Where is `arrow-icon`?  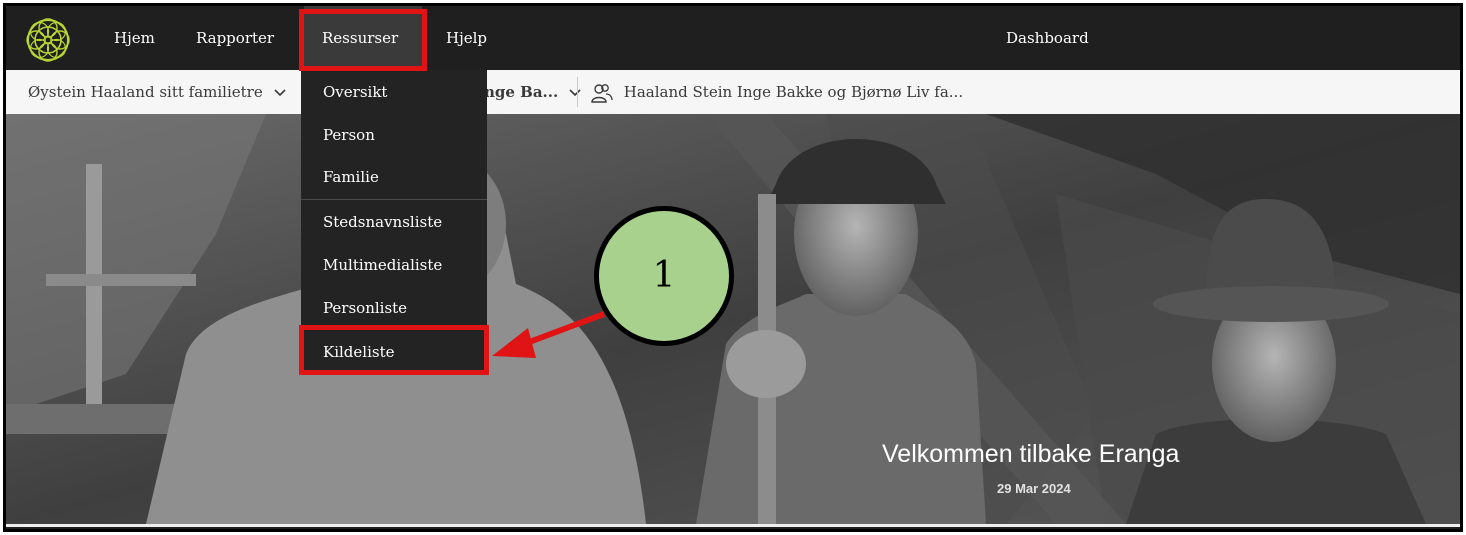
arrow-icon is located at coordinates (549, 334).